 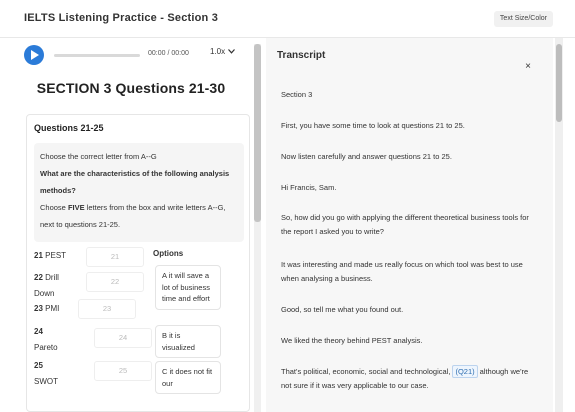 What do you see at coordinates (168, 253) in the screenshot?
I see `options-label: Options` at bounding box center [168, 253].